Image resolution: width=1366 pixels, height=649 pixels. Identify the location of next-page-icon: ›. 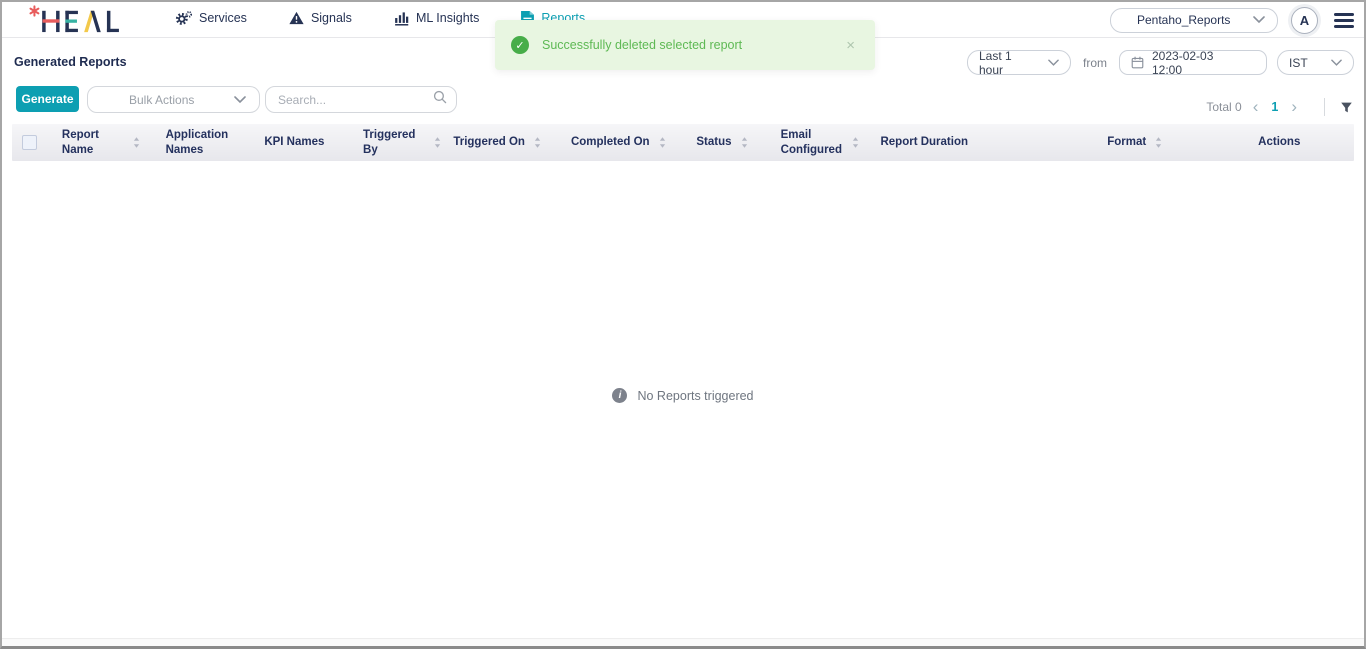
(1294, 107).